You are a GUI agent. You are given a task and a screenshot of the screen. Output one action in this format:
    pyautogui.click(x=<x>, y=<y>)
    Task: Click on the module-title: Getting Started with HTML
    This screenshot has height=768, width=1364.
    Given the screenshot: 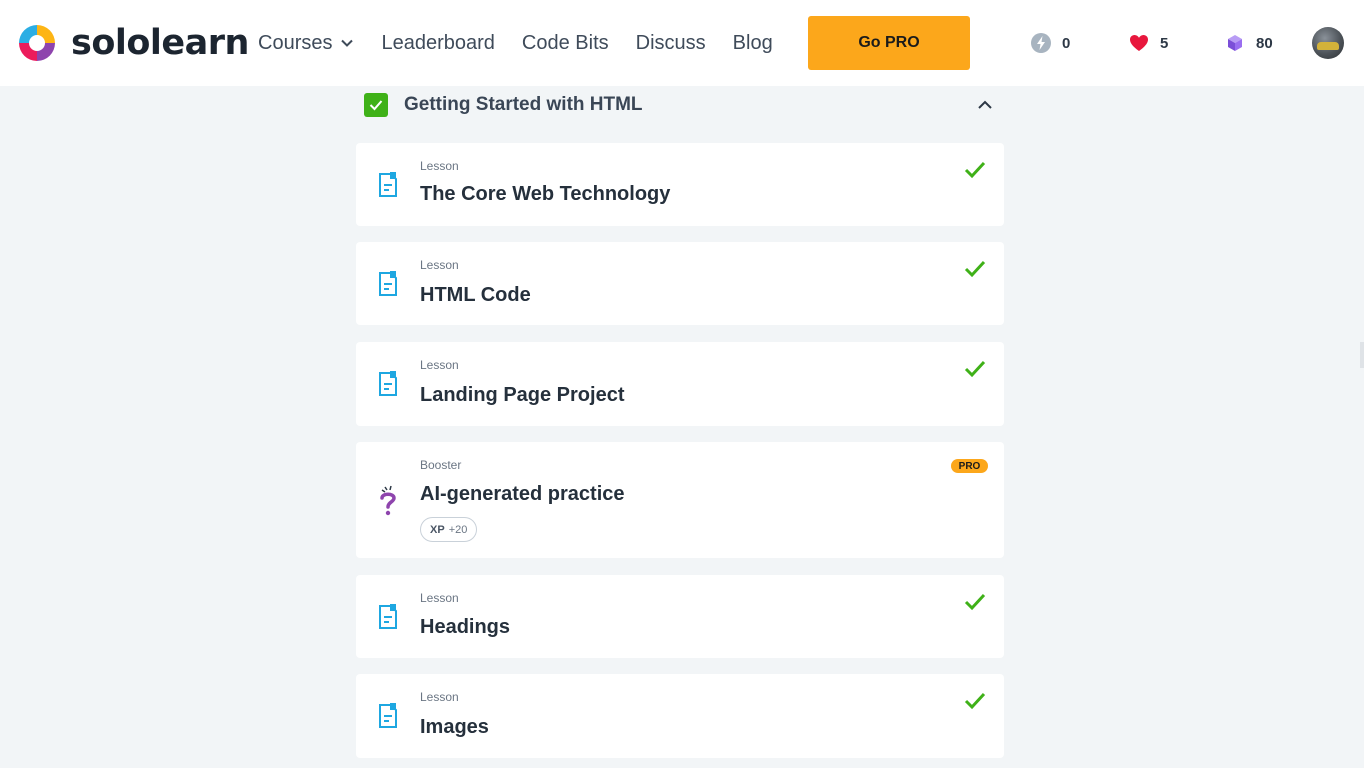 What is the action you would take?
    pyautogui.click(x=523, y=104)
    